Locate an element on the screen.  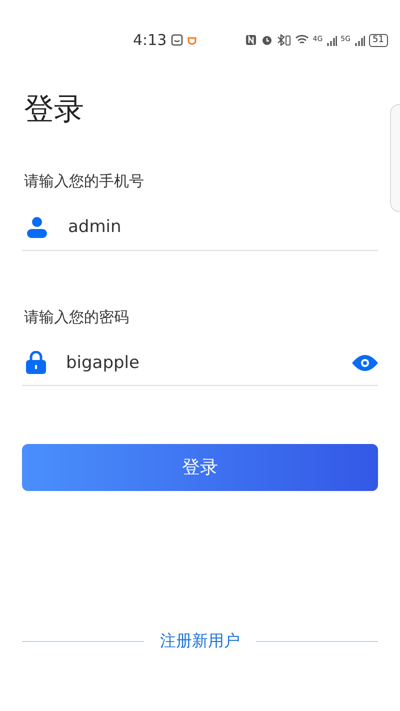
lock-icon is located at coordinates (36, 362).